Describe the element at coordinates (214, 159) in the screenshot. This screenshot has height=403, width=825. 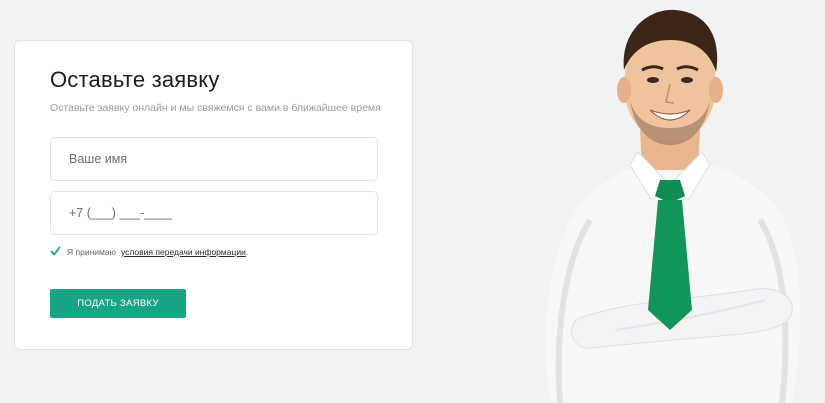
I see `name-input` at that location.